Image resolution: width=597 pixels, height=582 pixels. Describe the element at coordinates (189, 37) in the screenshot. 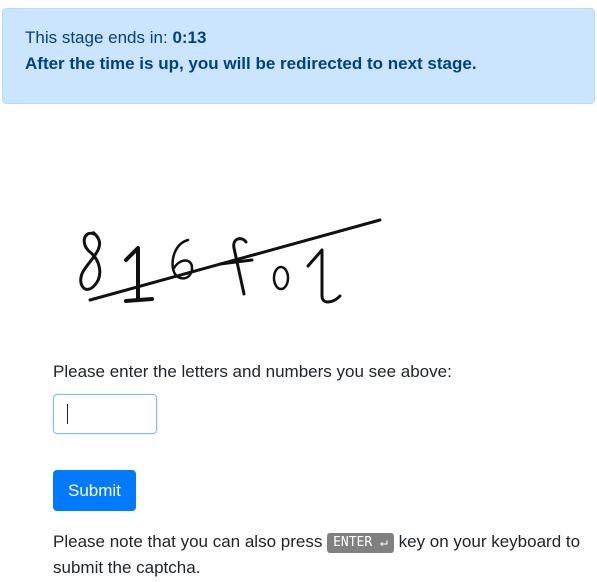

I see `timer-value: 0:13` at that location.